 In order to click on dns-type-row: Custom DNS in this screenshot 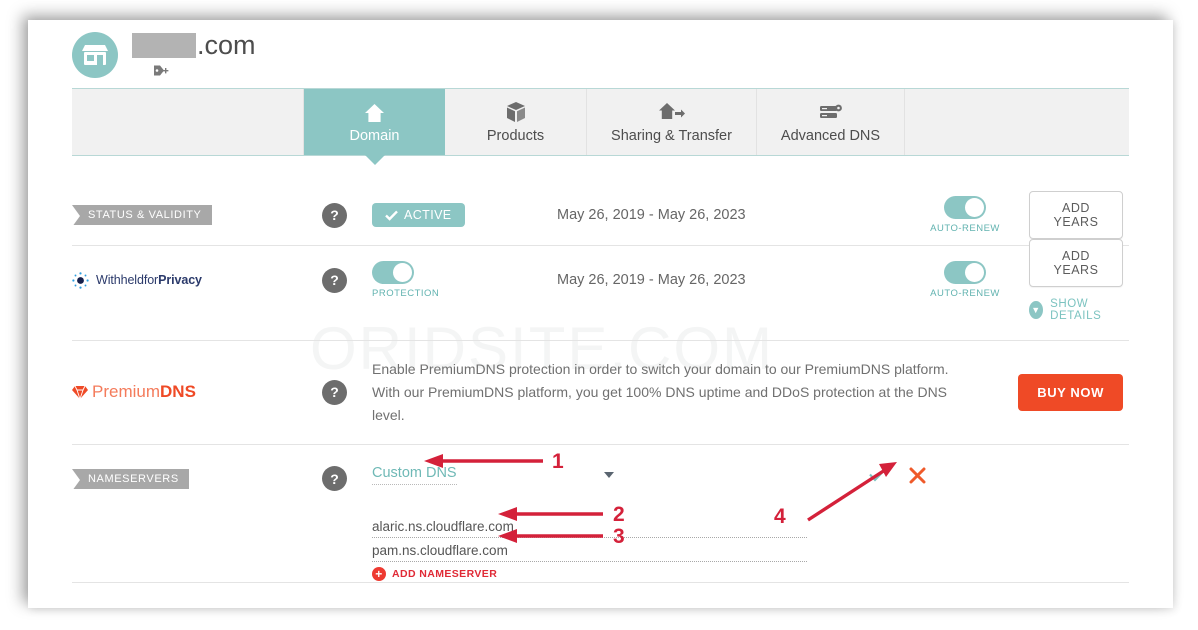, I will do `click(620, 475)`.